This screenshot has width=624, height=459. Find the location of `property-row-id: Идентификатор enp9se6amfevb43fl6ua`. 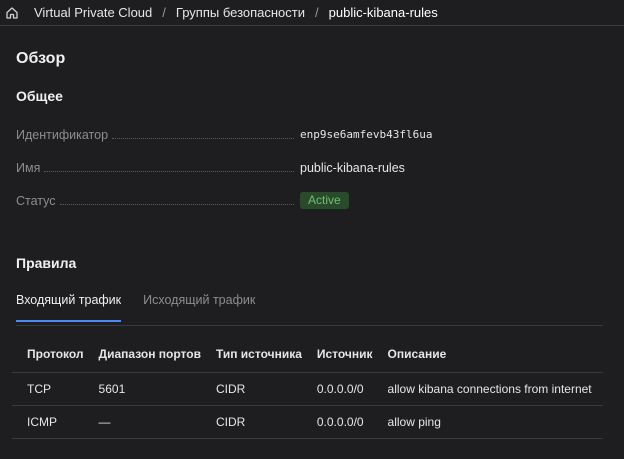

property-row-id: Идентификатор enp9se6amfevb43fl6ua is located at coordinates (312, 134).